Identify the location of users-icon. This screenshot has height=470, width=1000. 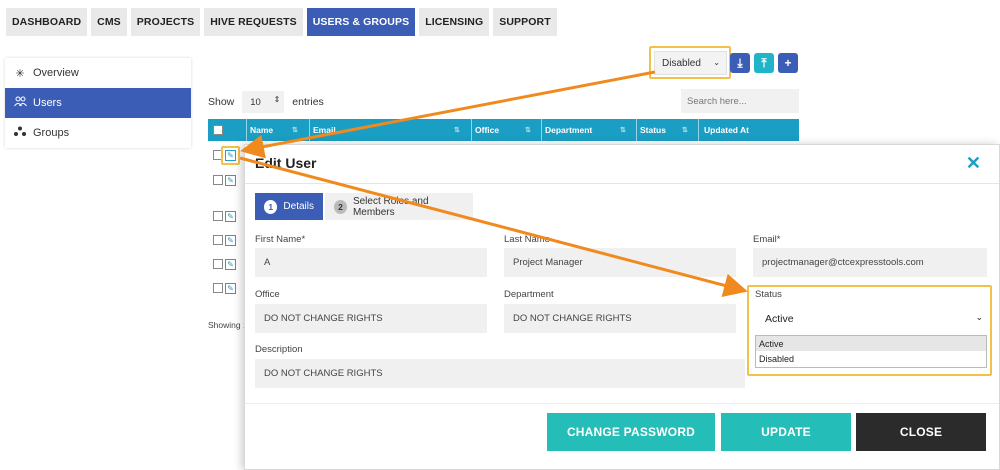
(20, 103).